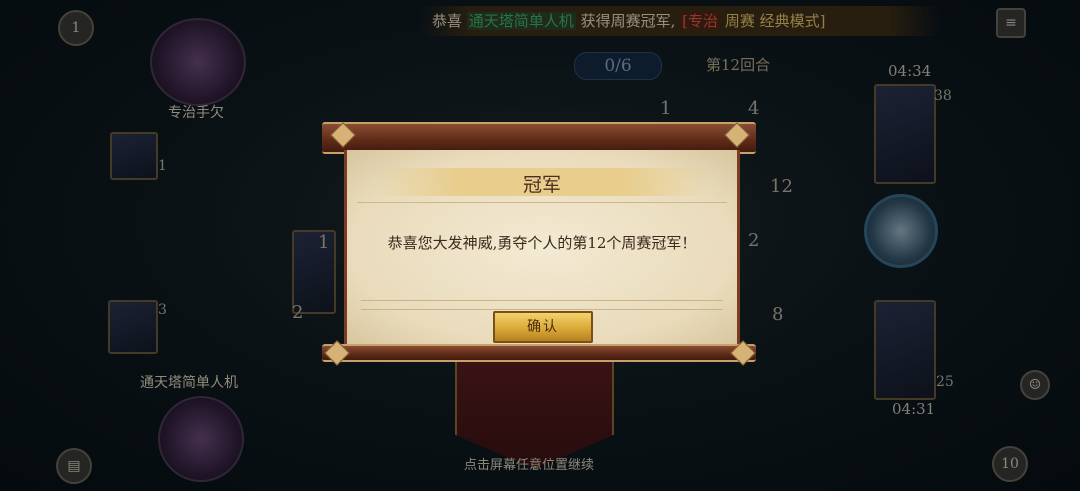 The height and width of the screenshot is (491, 1080). I want to click on scroll-paper: 冠军 恭喜您大发神威,勇夺个人的第12个周赛冠军！ 确认, so click(542, 248).